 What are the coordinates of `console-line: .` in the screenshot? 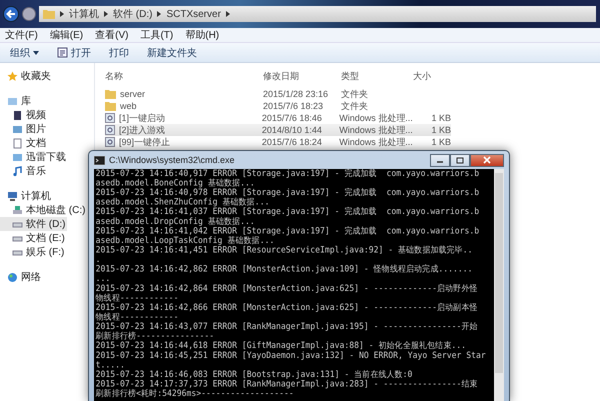 It's located at (98, 260).